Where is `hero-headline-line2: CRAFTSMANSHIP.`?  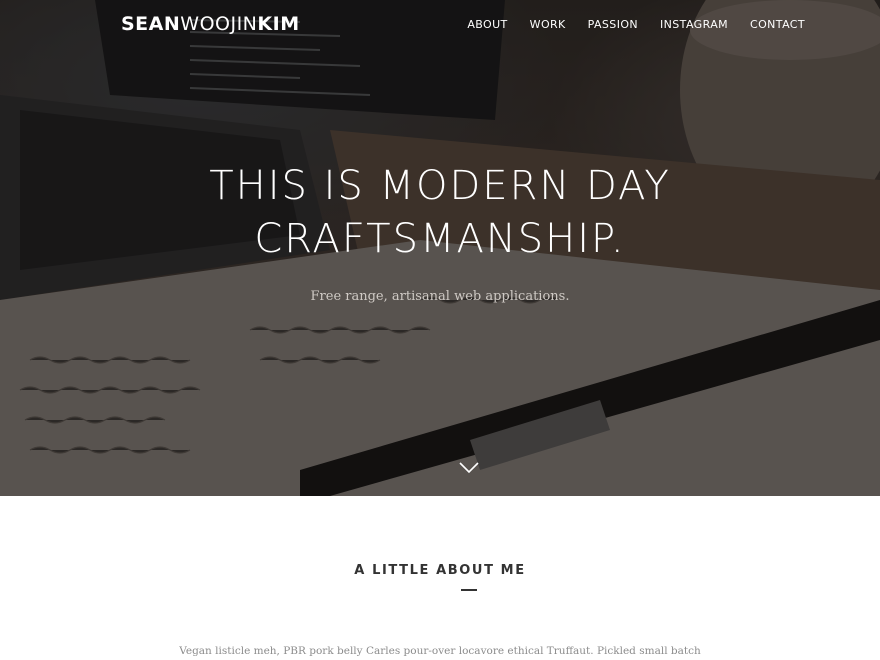
hero-headline-line2: CRAFTSMANSHIP. is located at coordinates (440, 239).